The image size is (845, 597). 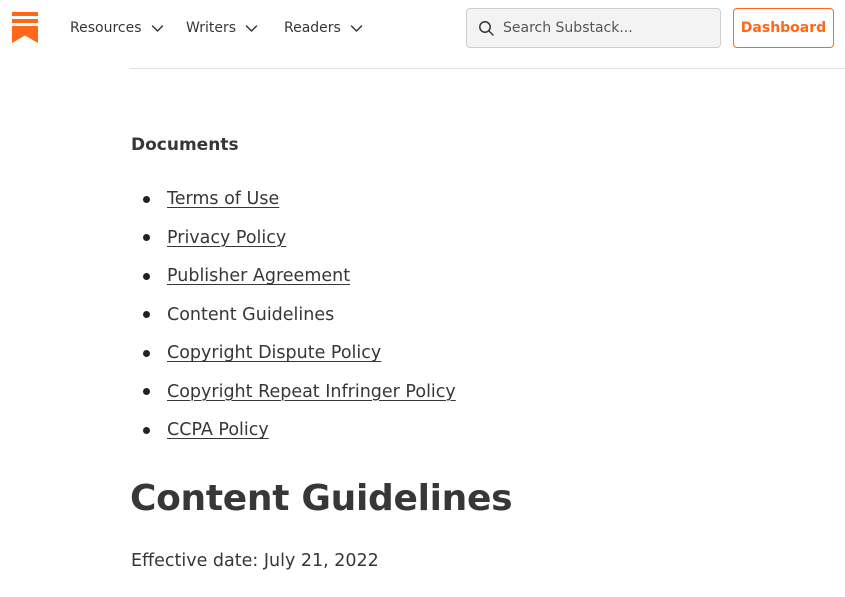 I want to click on copyright-repeat-infringer-policy-link: Copyright Repeat Infringer Policy, so click(x=311, y=392).